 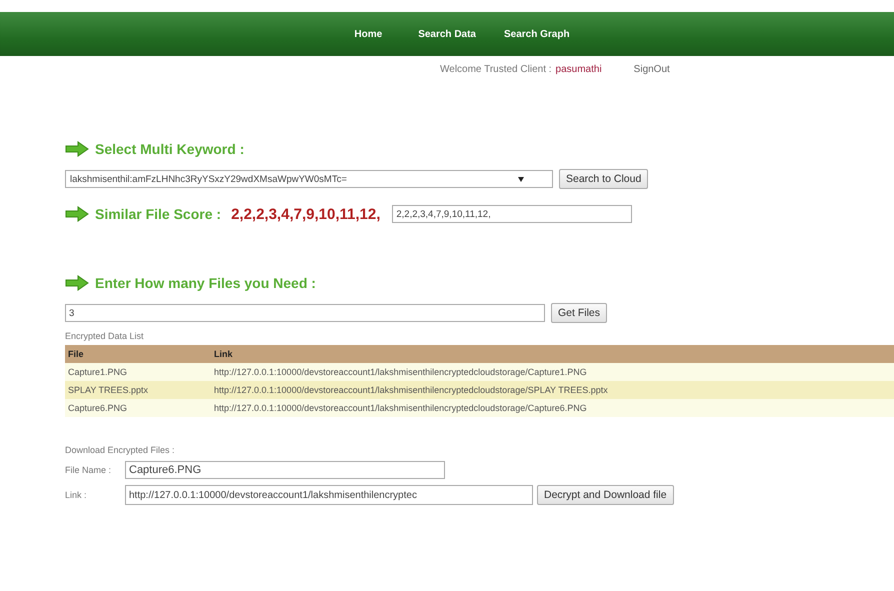 I want to click on section-heading: Select Multi Keyword :, so click(x=169, y=149).